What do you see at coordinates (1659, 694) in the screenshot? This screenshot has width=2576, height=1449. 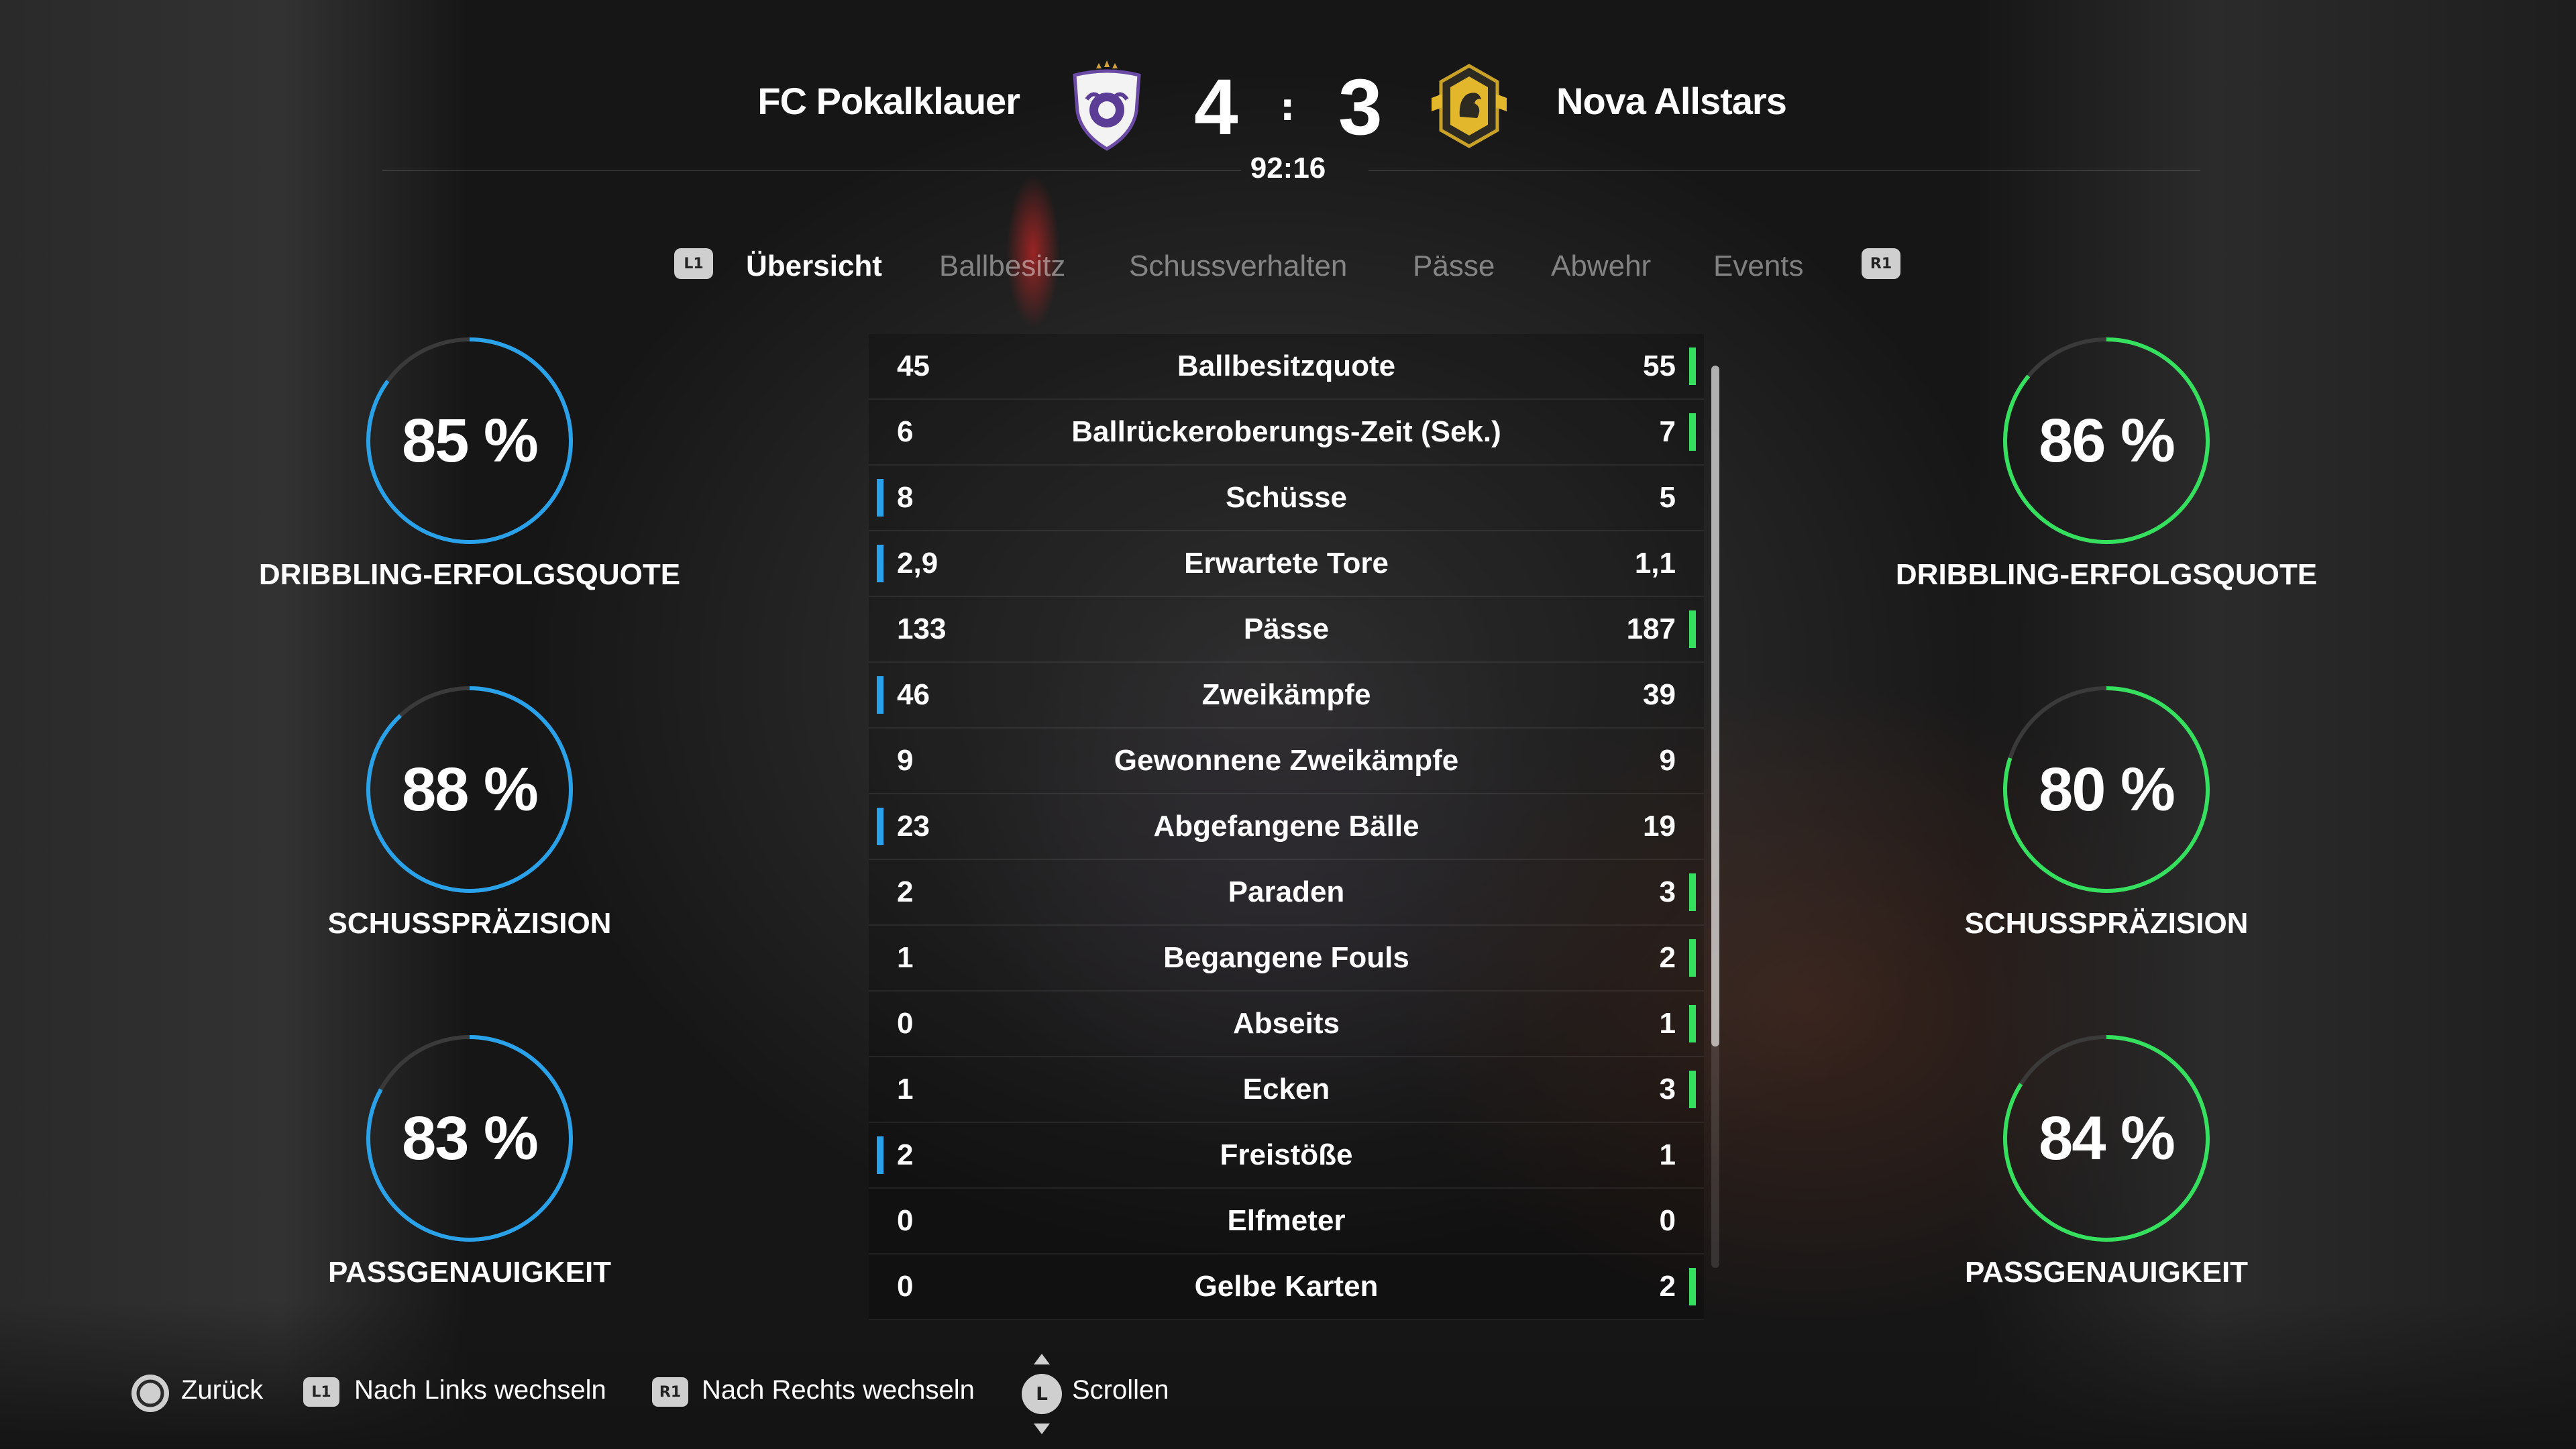 I see `stat-away-value: 39` at bounding box center [1659, 694].